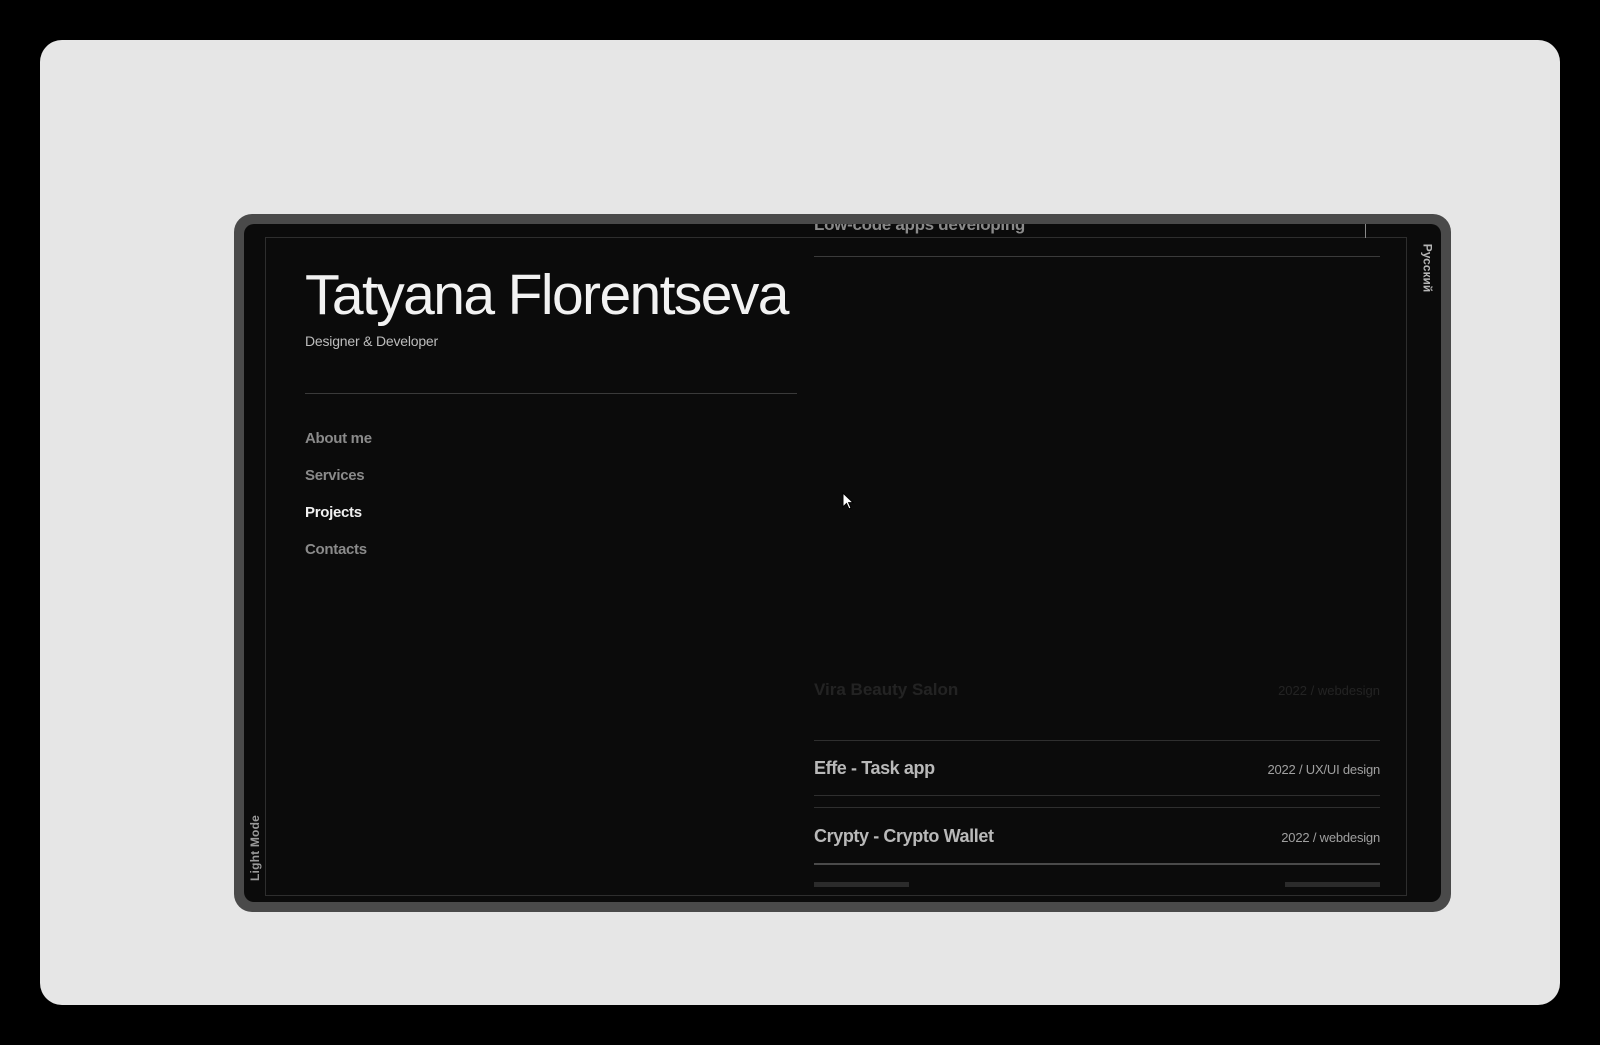 The height and width of the screenshot is (1045, 1600). What do you see at coordinates (1365, 231) in the screenshot?
I see `project-expand-marker` at bounding box center [1365, 231].